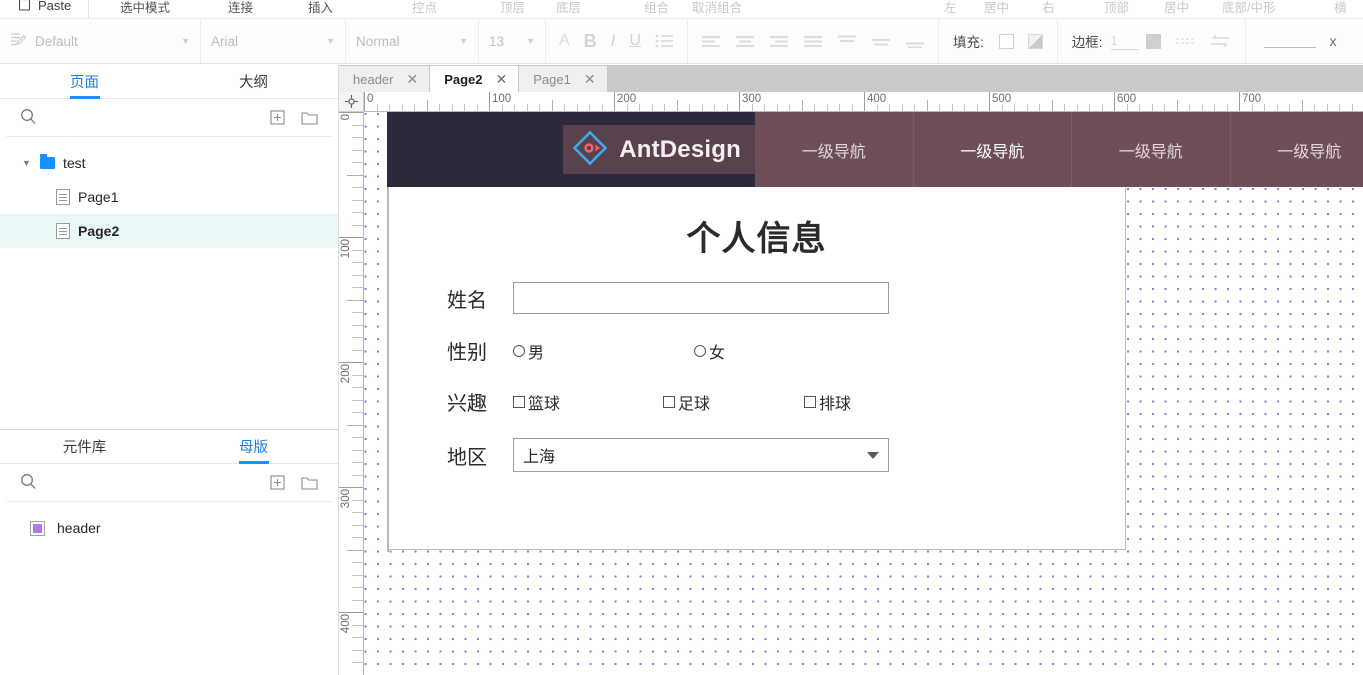 The height and width of the screenshot is (675, 1363). I want to click on horizontal-ruler: 0 100 200 300 400 500 600 700, so click(863, 102).